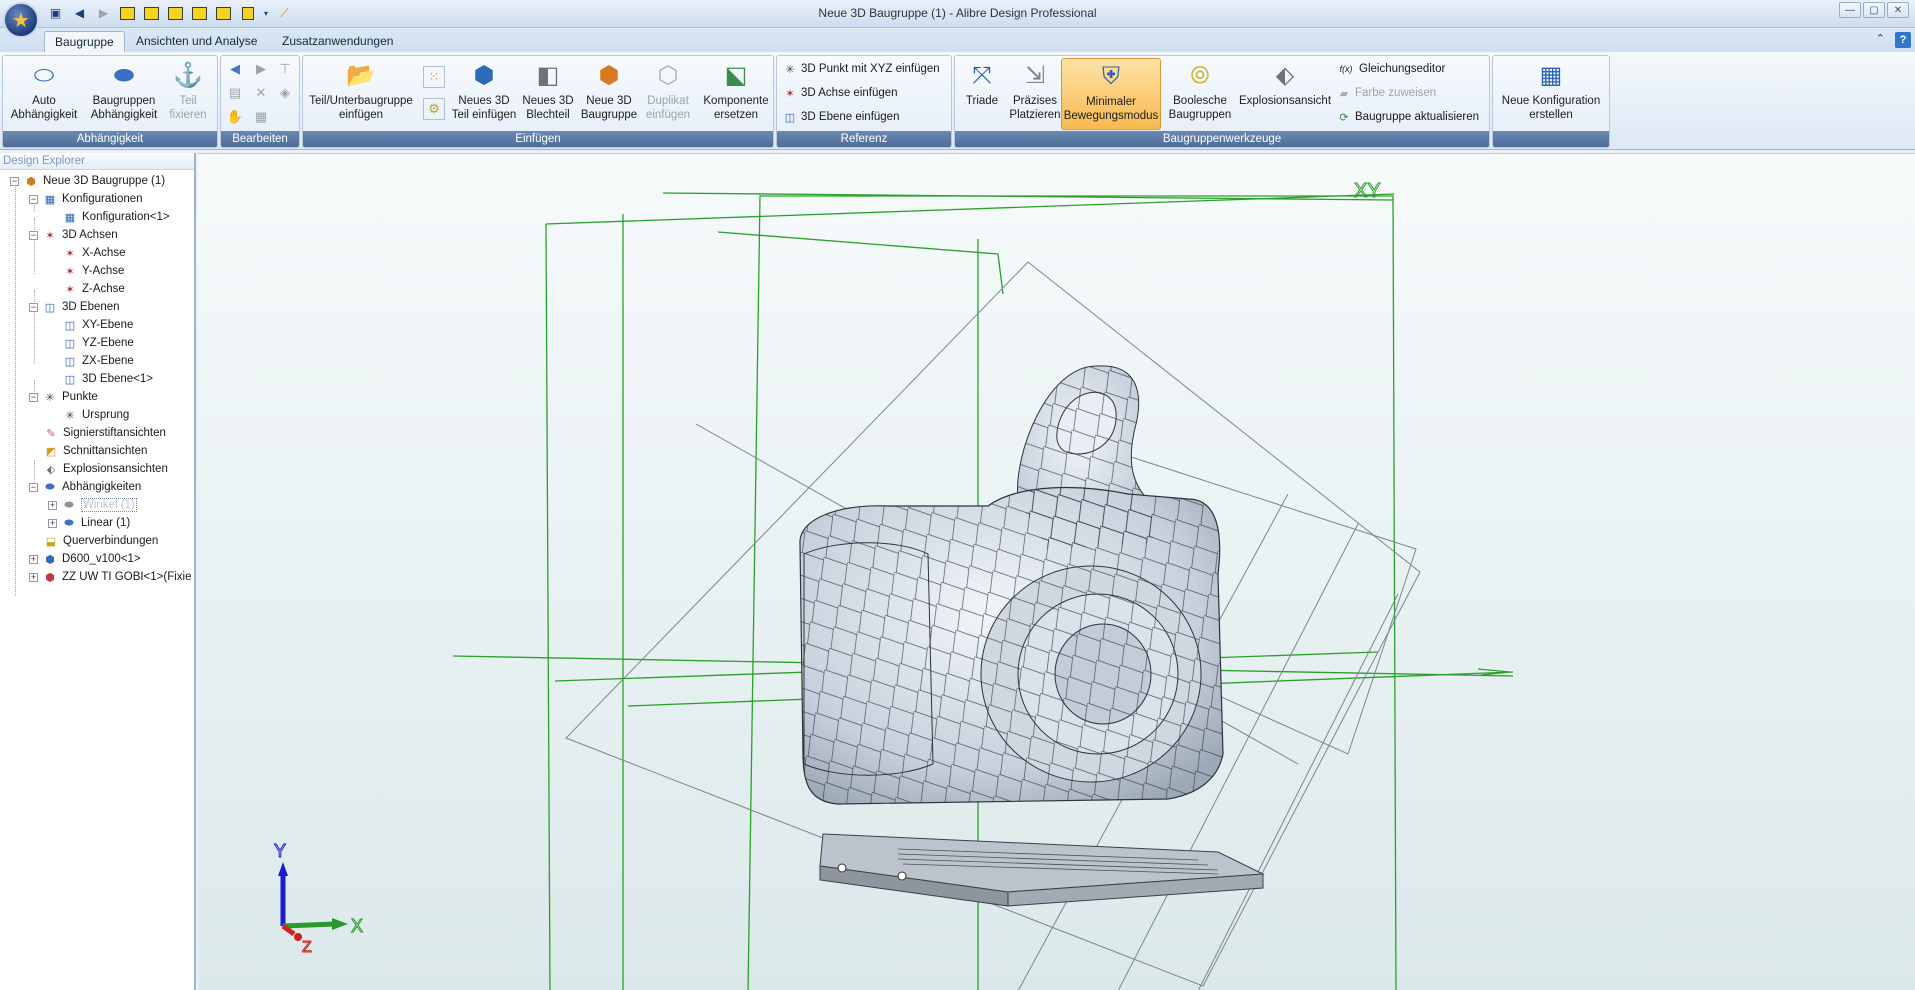  Describe the element at coordinates (668, 115) in the screenshot. I see `duplikat-label-2: einfügen` at that location.